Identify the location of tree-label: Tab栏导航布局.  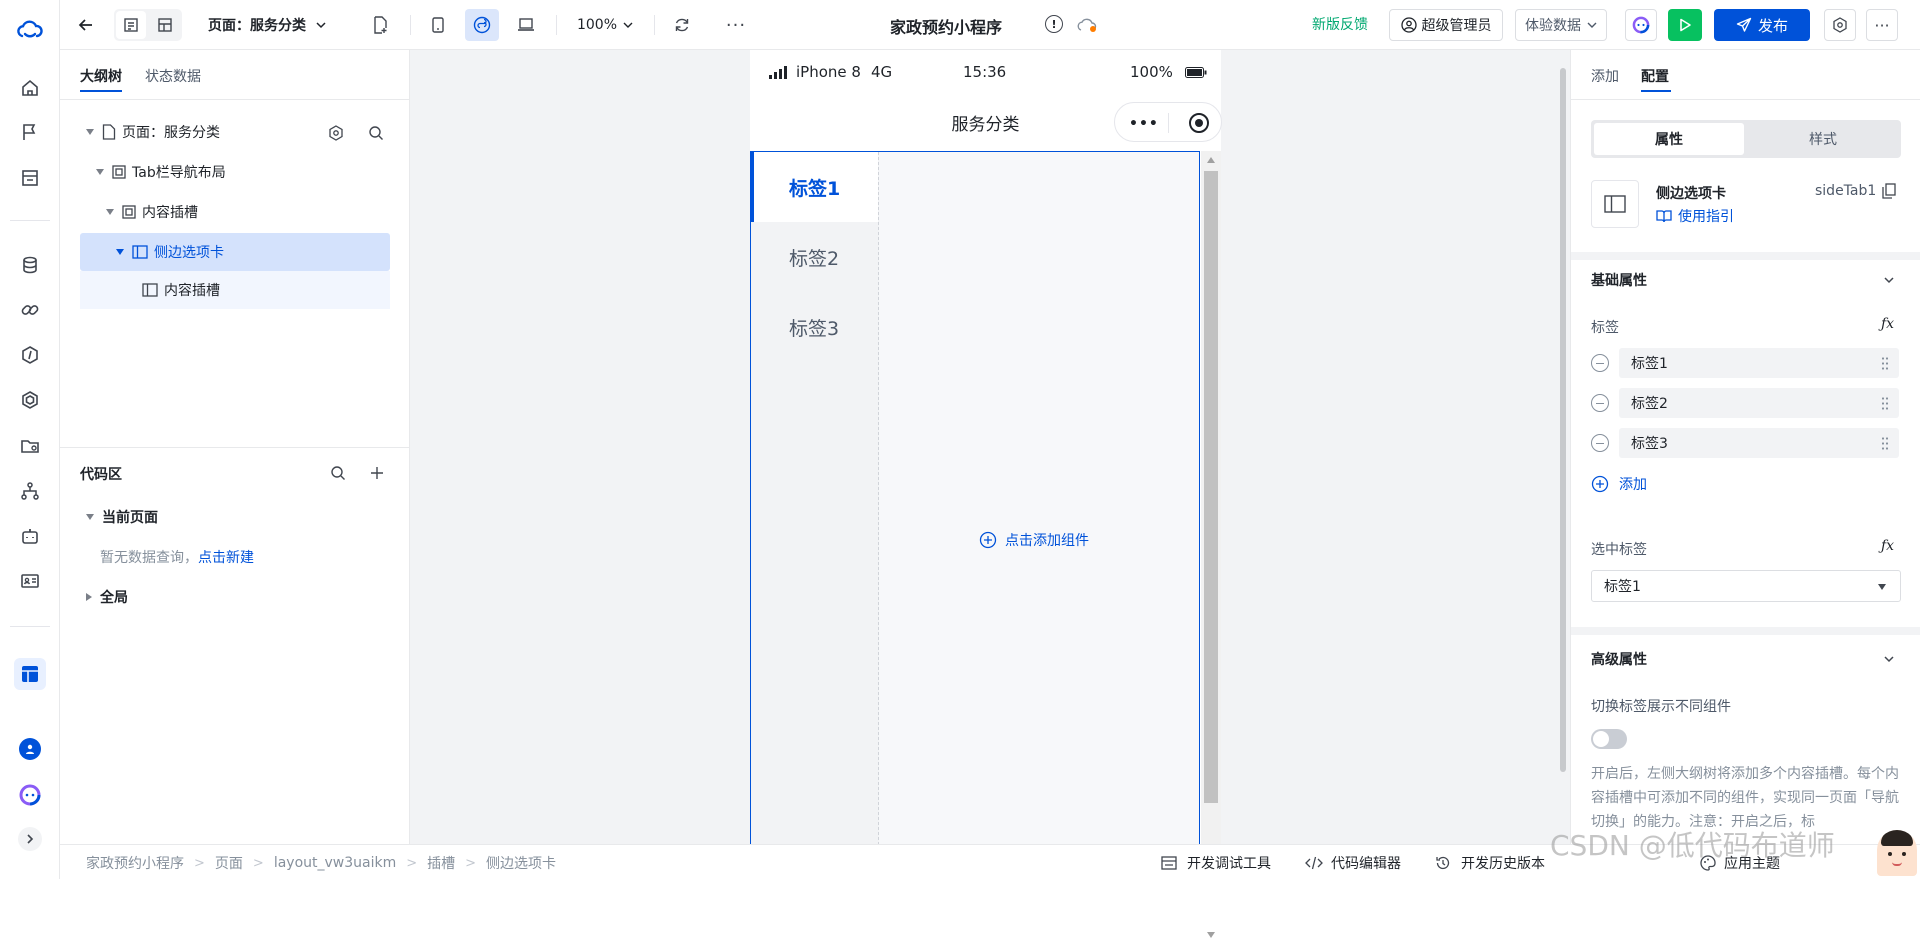
(179, 173).